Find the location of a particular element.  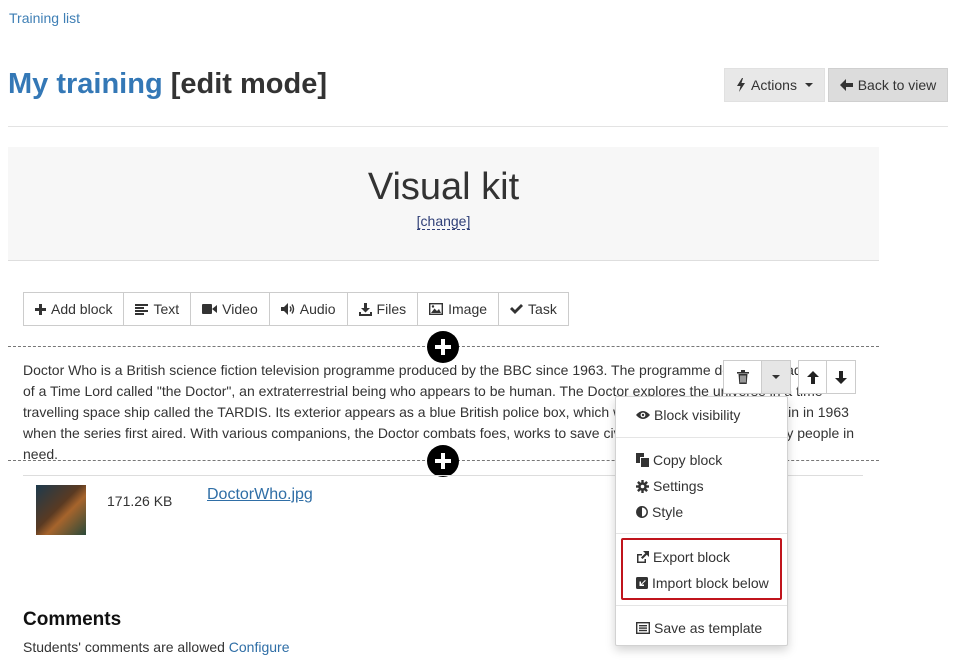

delete-block-button is located at coordinates (743, 377).